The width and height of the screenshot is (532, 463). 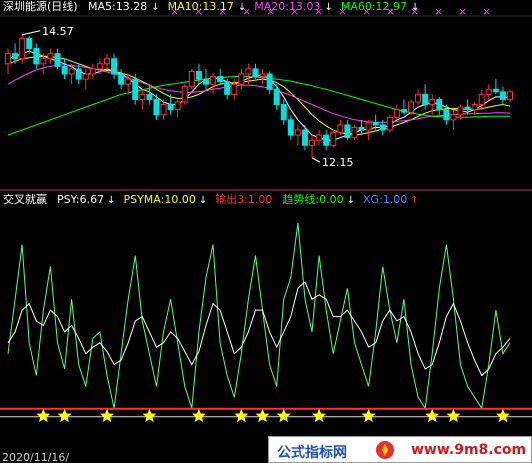 I want to click on low-annotation: 12.15, so click(x=338, y=162).